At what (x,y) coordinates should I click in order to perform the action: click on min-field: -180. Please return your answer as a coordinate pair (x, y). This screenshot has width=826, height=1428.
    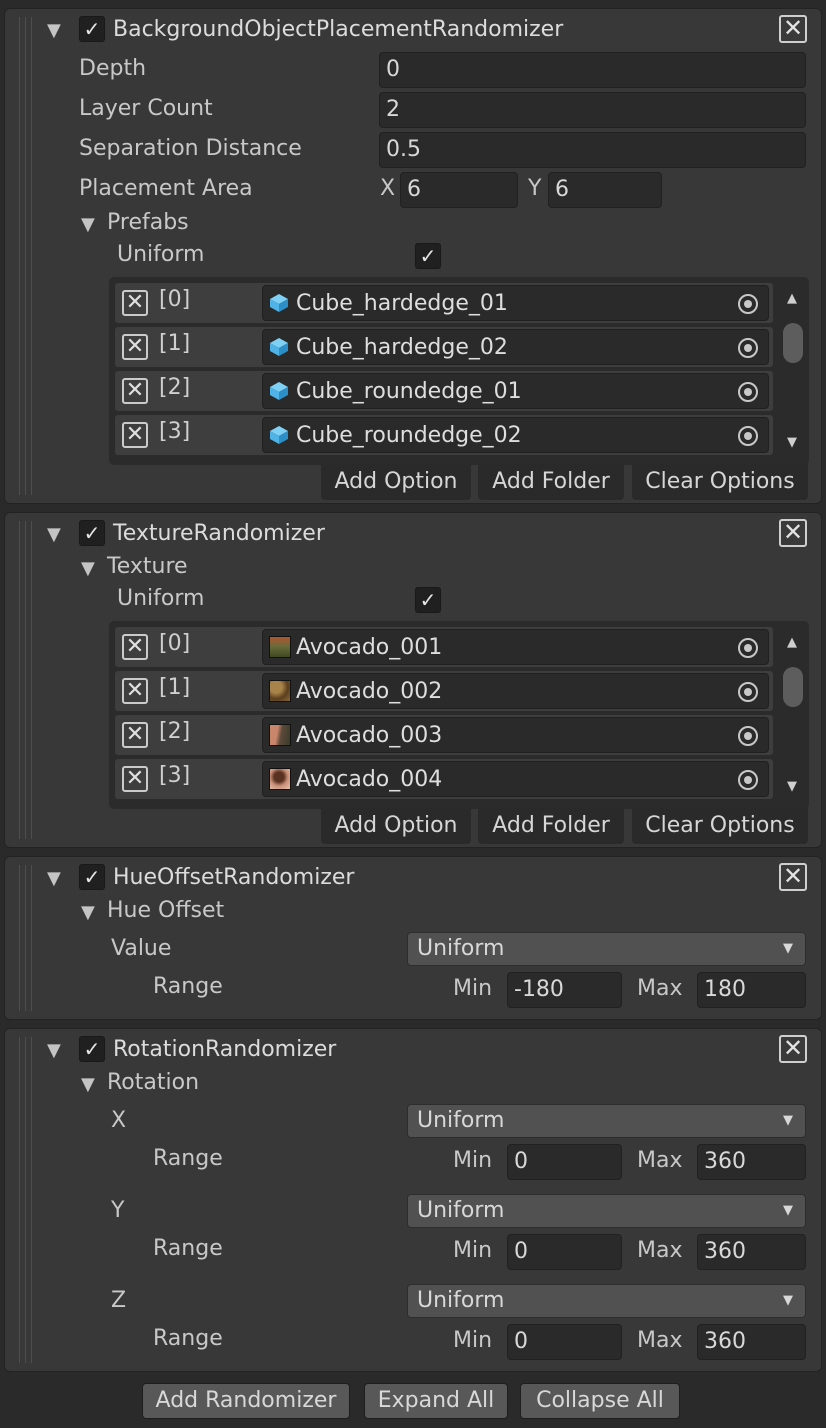
    Looking at the image, I should click on (564, 990).